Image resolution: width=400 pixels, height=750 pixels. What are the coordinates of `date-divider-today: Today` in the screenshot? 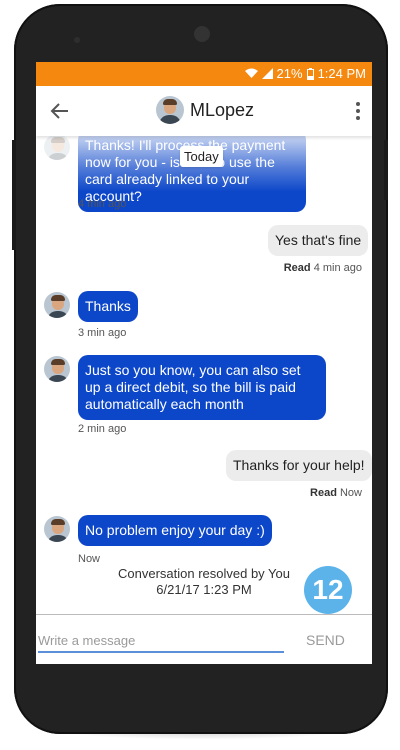 It's located at (201, 156).